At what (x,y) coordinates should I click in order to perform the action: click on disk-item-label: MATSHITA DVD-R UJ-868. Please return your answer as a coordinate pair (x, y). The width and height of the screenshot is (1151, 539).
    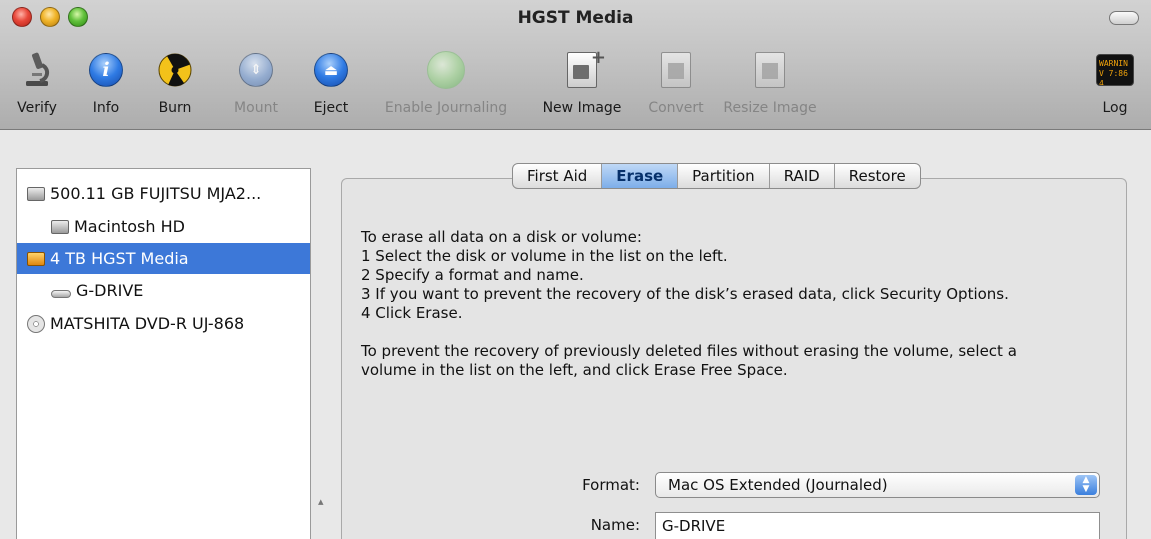
    Looking at the image, I should click on (147, 323).